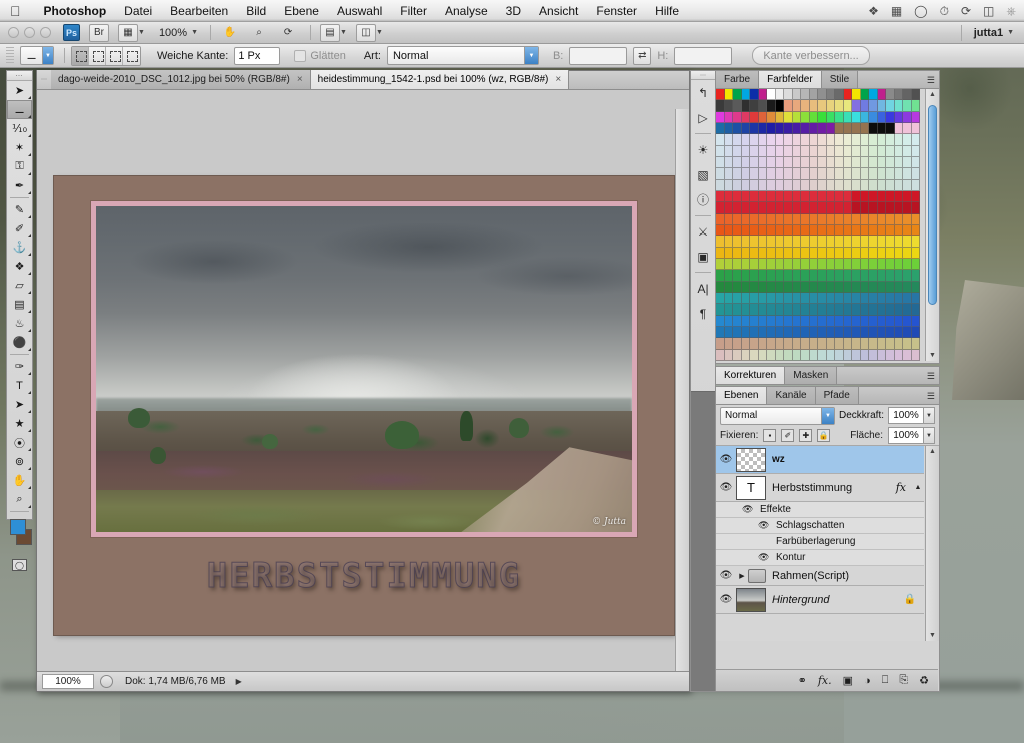  Describe the element at coordinates (918, 487) in the screenshot. I see `expand-effects-icon: ▲` at that location.